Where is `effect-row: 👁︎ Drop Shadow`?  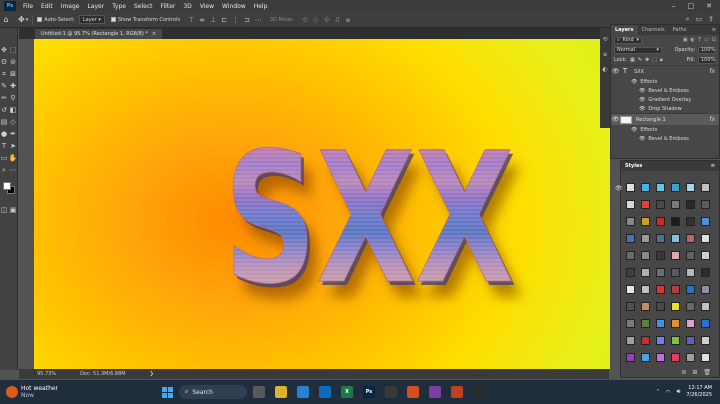 effect-row: 👁︎ Drop Shadow is located at coordinates (665, 108).